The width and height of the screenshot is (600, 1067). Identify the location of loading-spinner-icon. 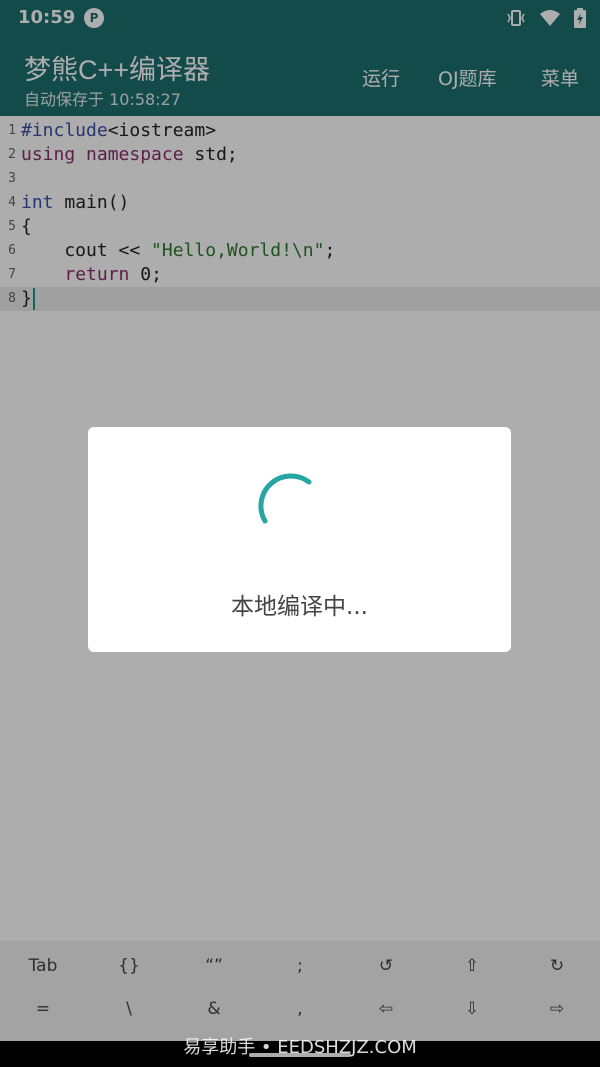
(296, 511).